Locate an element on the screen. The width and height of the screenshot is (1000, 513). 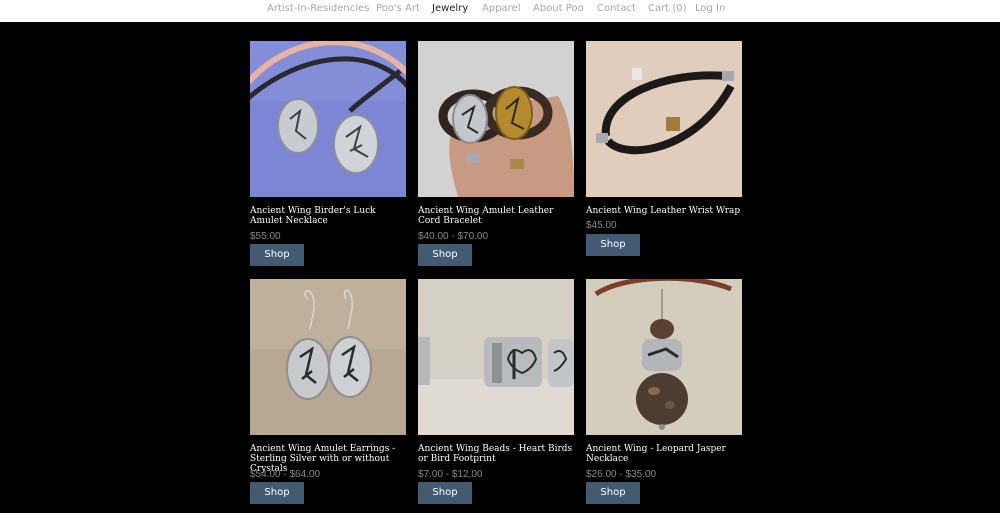
product-title: Ancient Wing - Leopard Jasper Necklace is located at coordinates (666, 454).